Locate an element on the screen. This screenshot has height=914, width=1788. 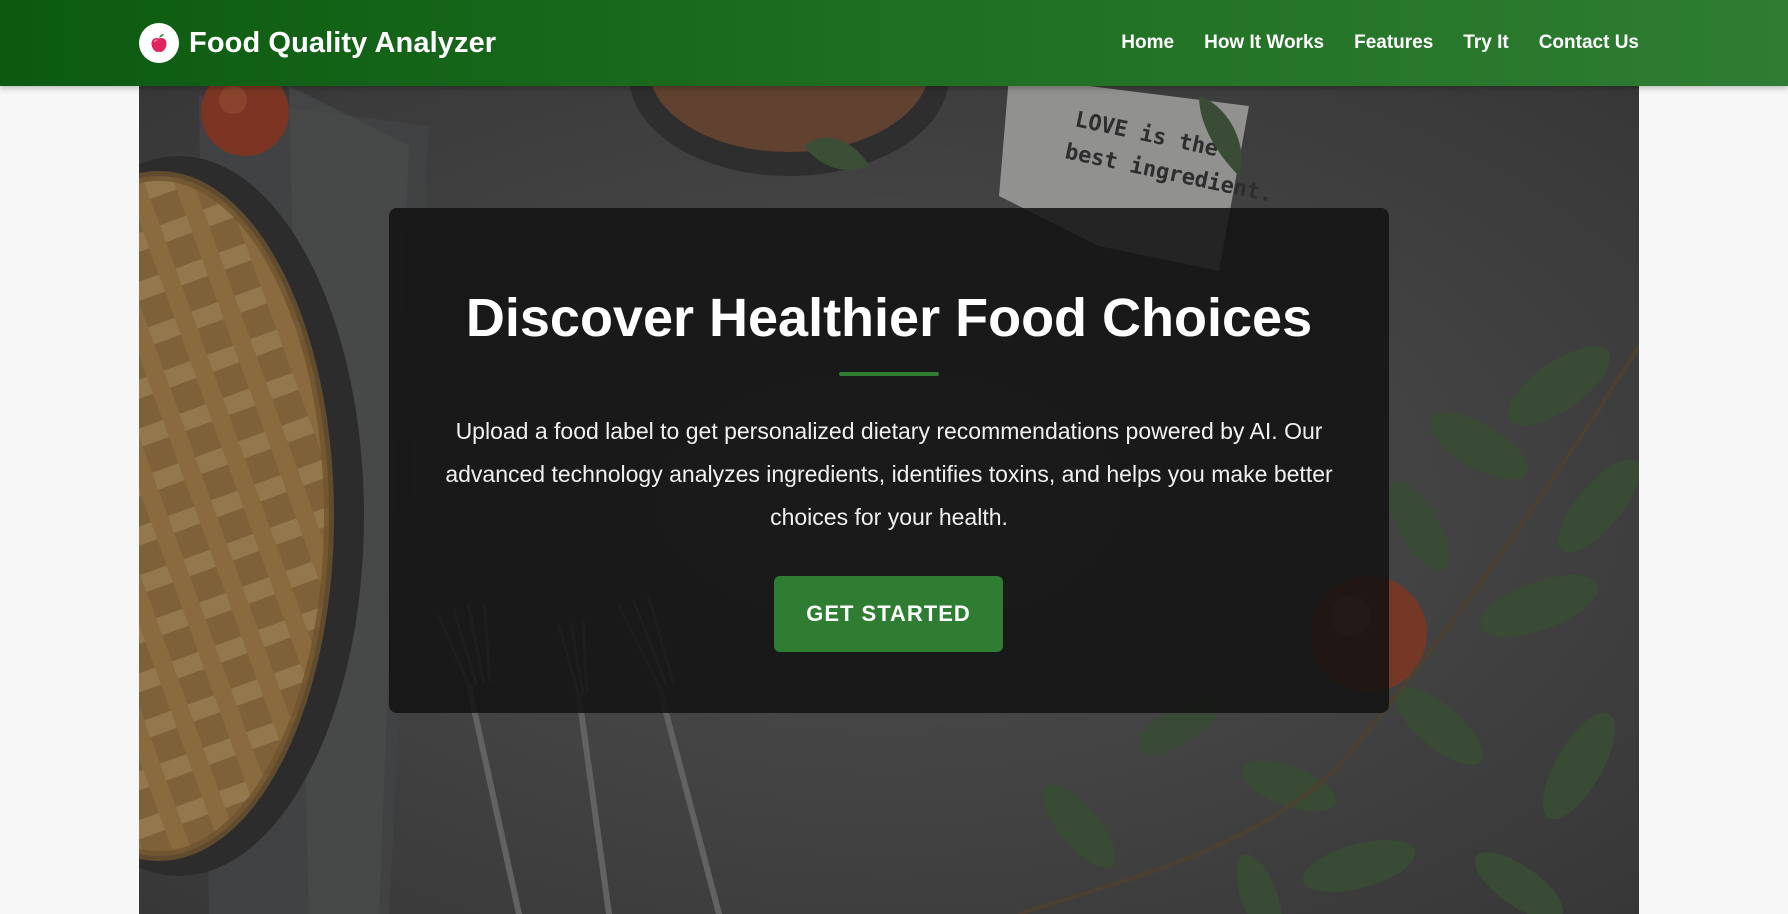
nav-link-home: Home is located at coordinates (1147, 42).